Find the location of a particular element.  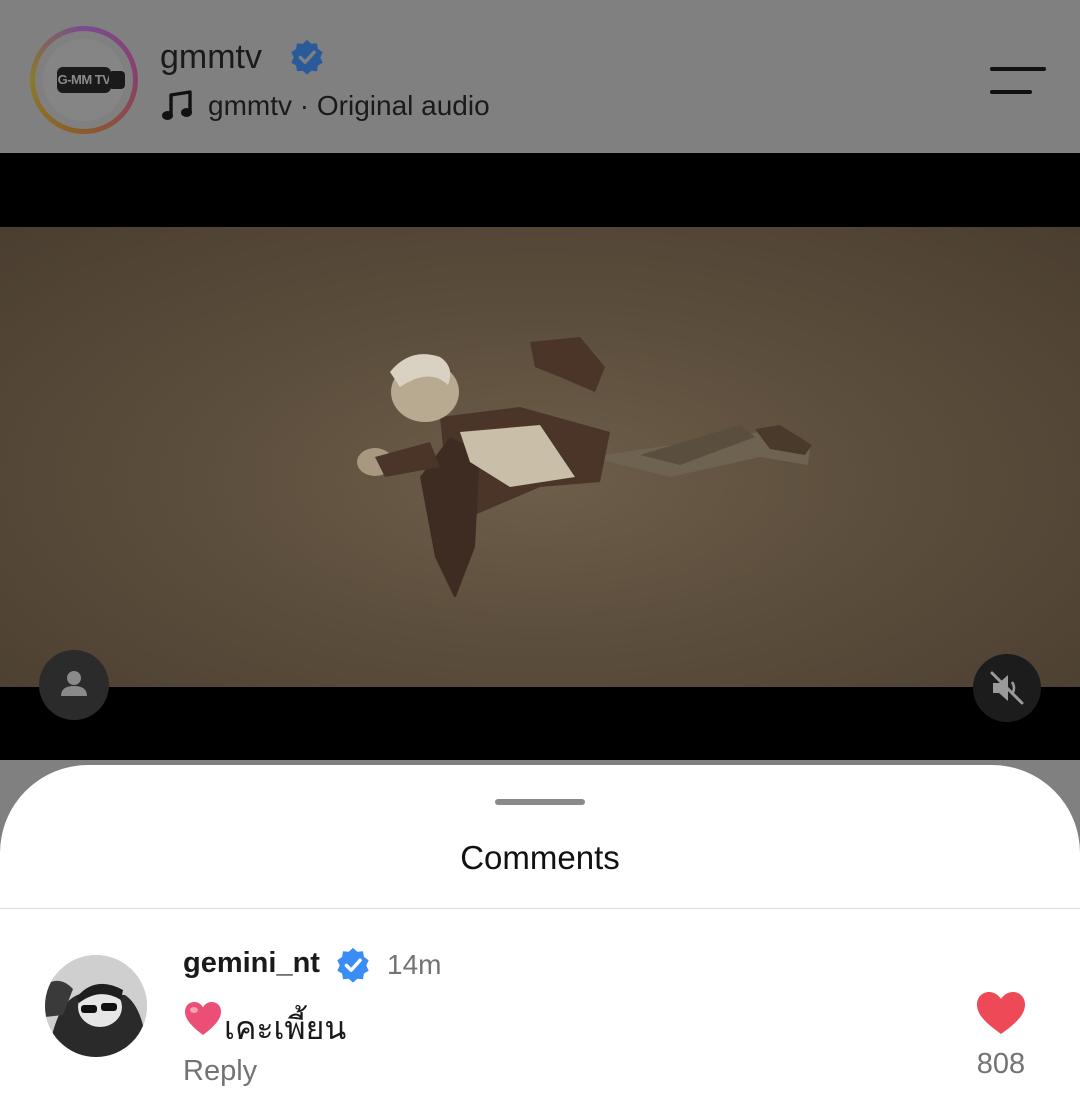

divider is located at coordinates (540, 908).